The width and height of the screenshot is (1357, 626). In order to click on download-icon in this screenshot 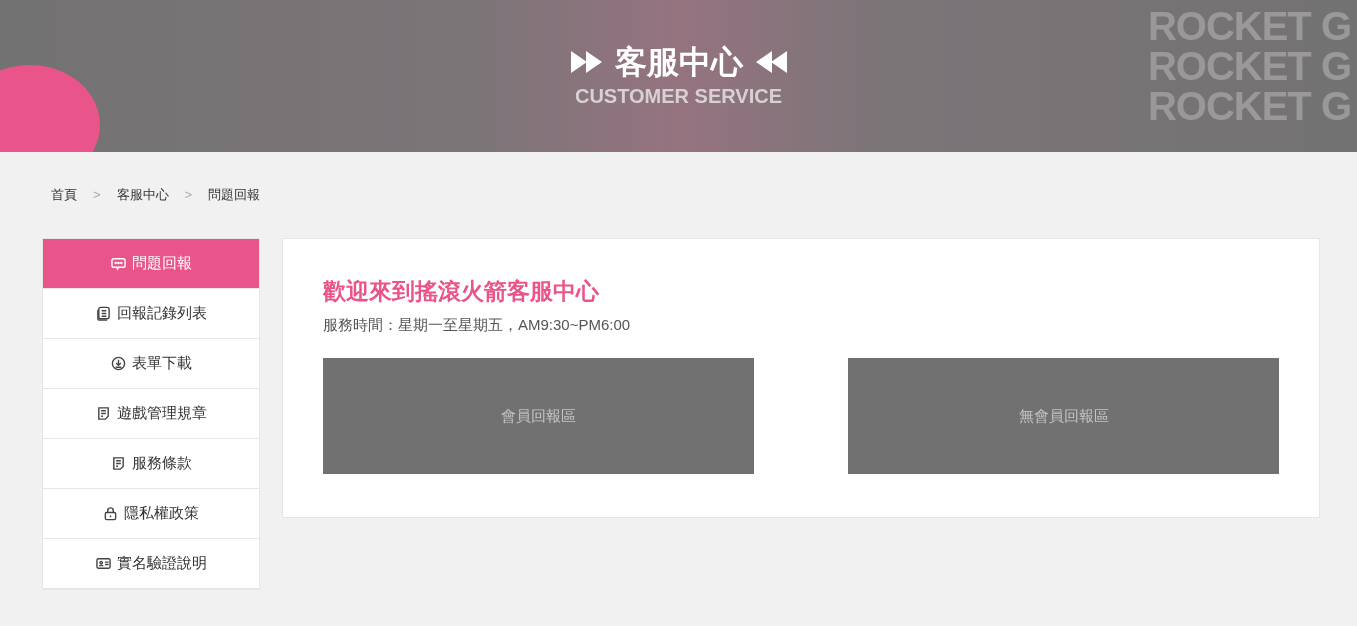, I will do `click(118, 363)`.